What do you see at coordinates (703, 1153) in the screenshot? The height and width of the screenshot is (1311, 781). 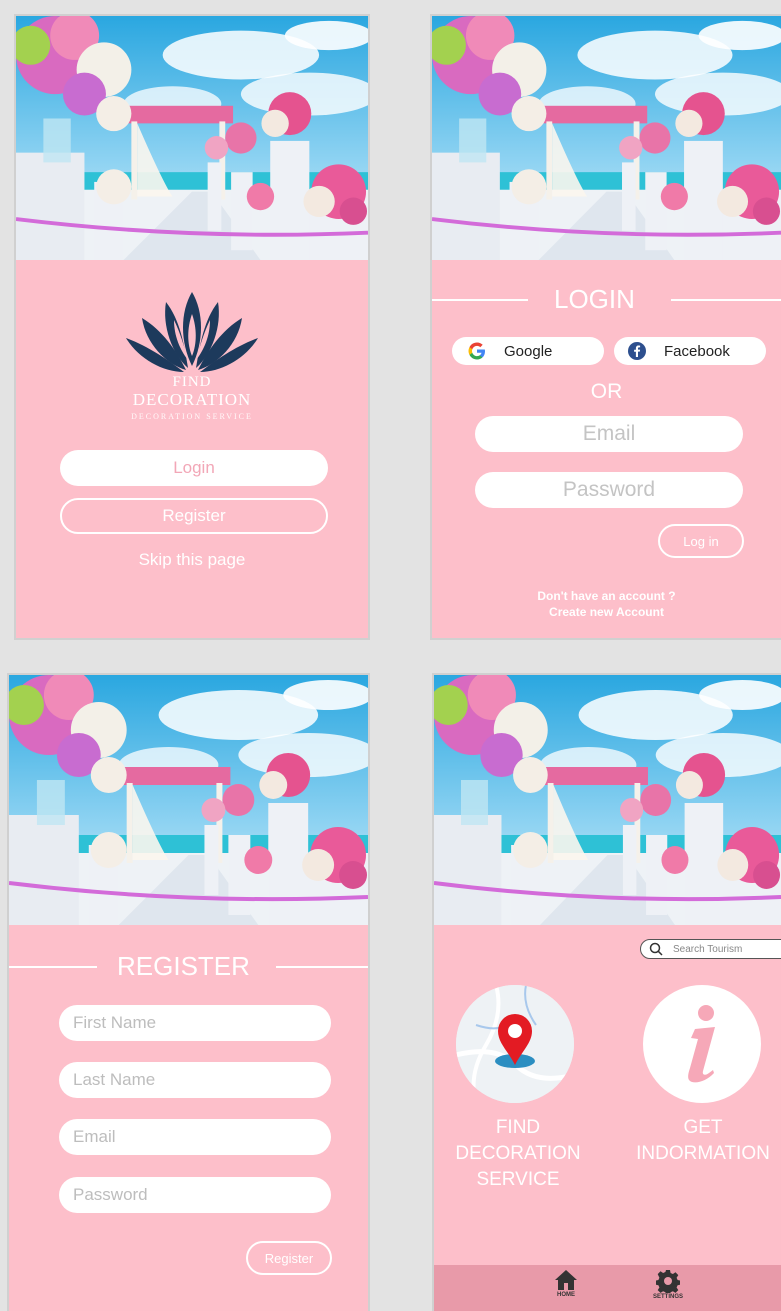 I see `tile2-line2: INDORMATION` at bounding box center [703, 1153].